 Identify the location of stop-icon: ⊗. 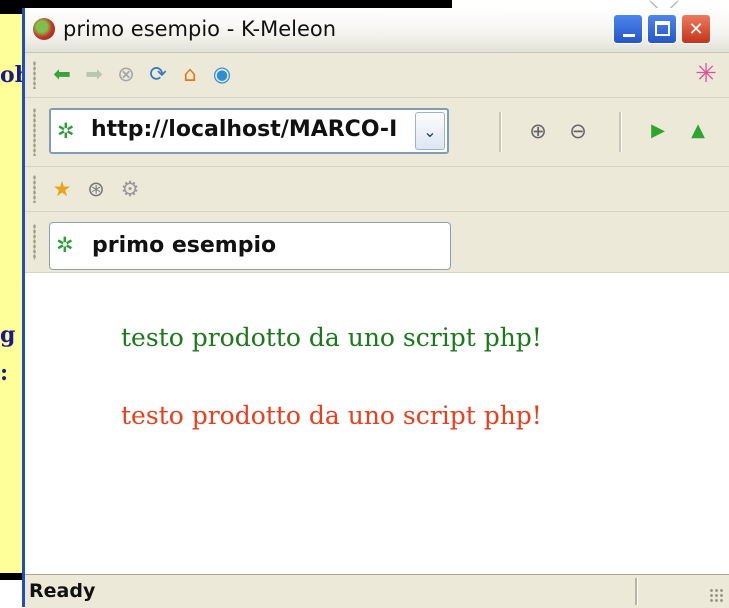
(126, 74).